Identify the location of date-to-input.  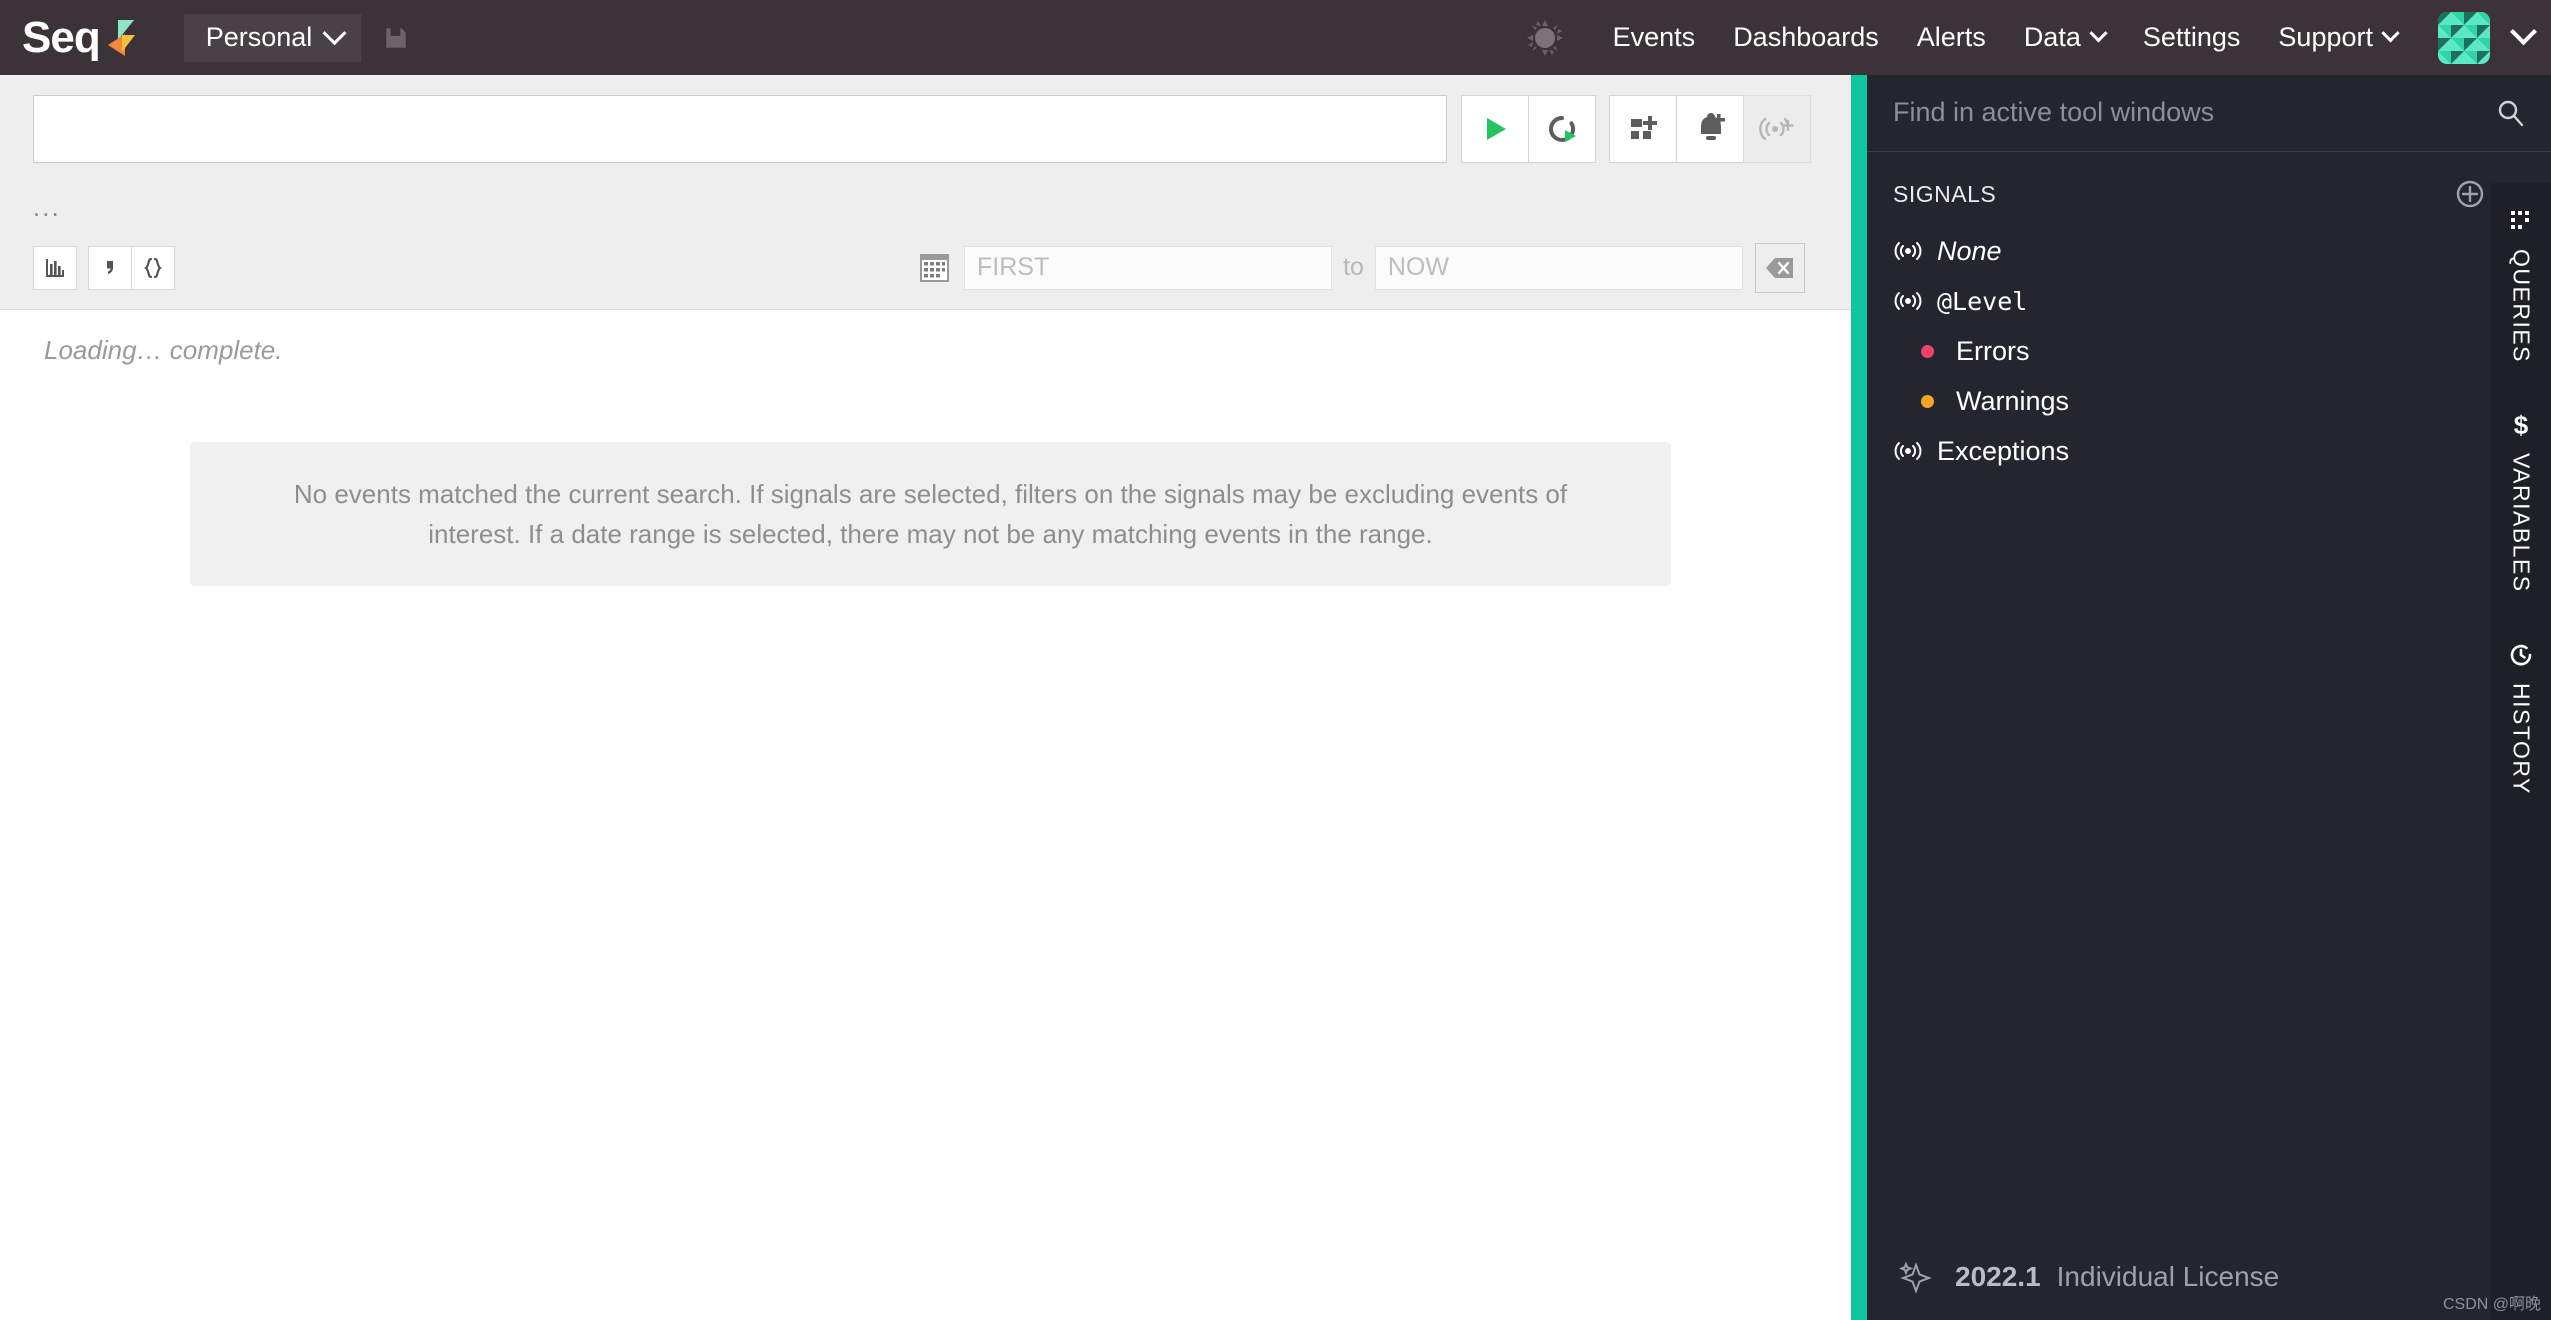
(1558, 267).